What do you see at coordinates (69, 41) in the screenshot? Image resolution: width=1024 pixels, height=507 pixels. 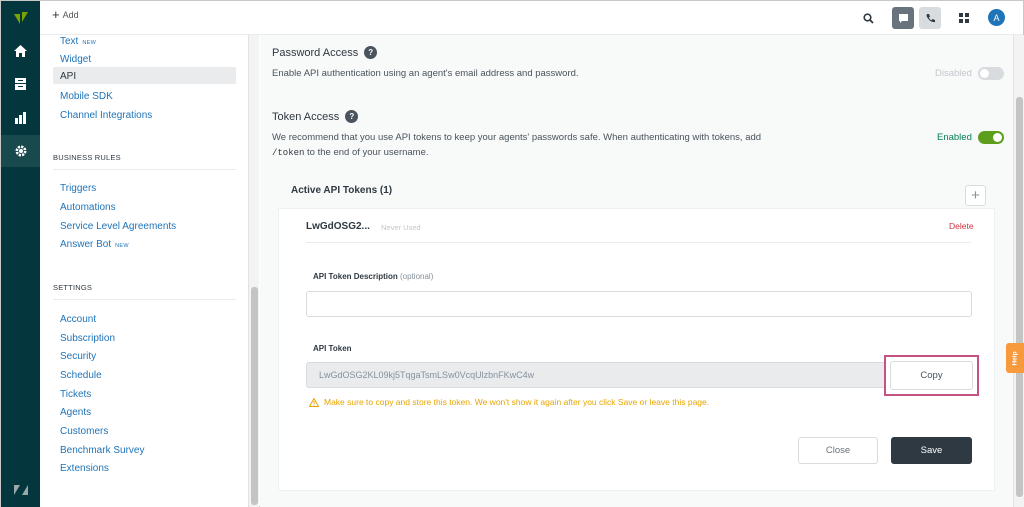 I see `sidebar-item-label: Text` at bounding box center [69, 41].